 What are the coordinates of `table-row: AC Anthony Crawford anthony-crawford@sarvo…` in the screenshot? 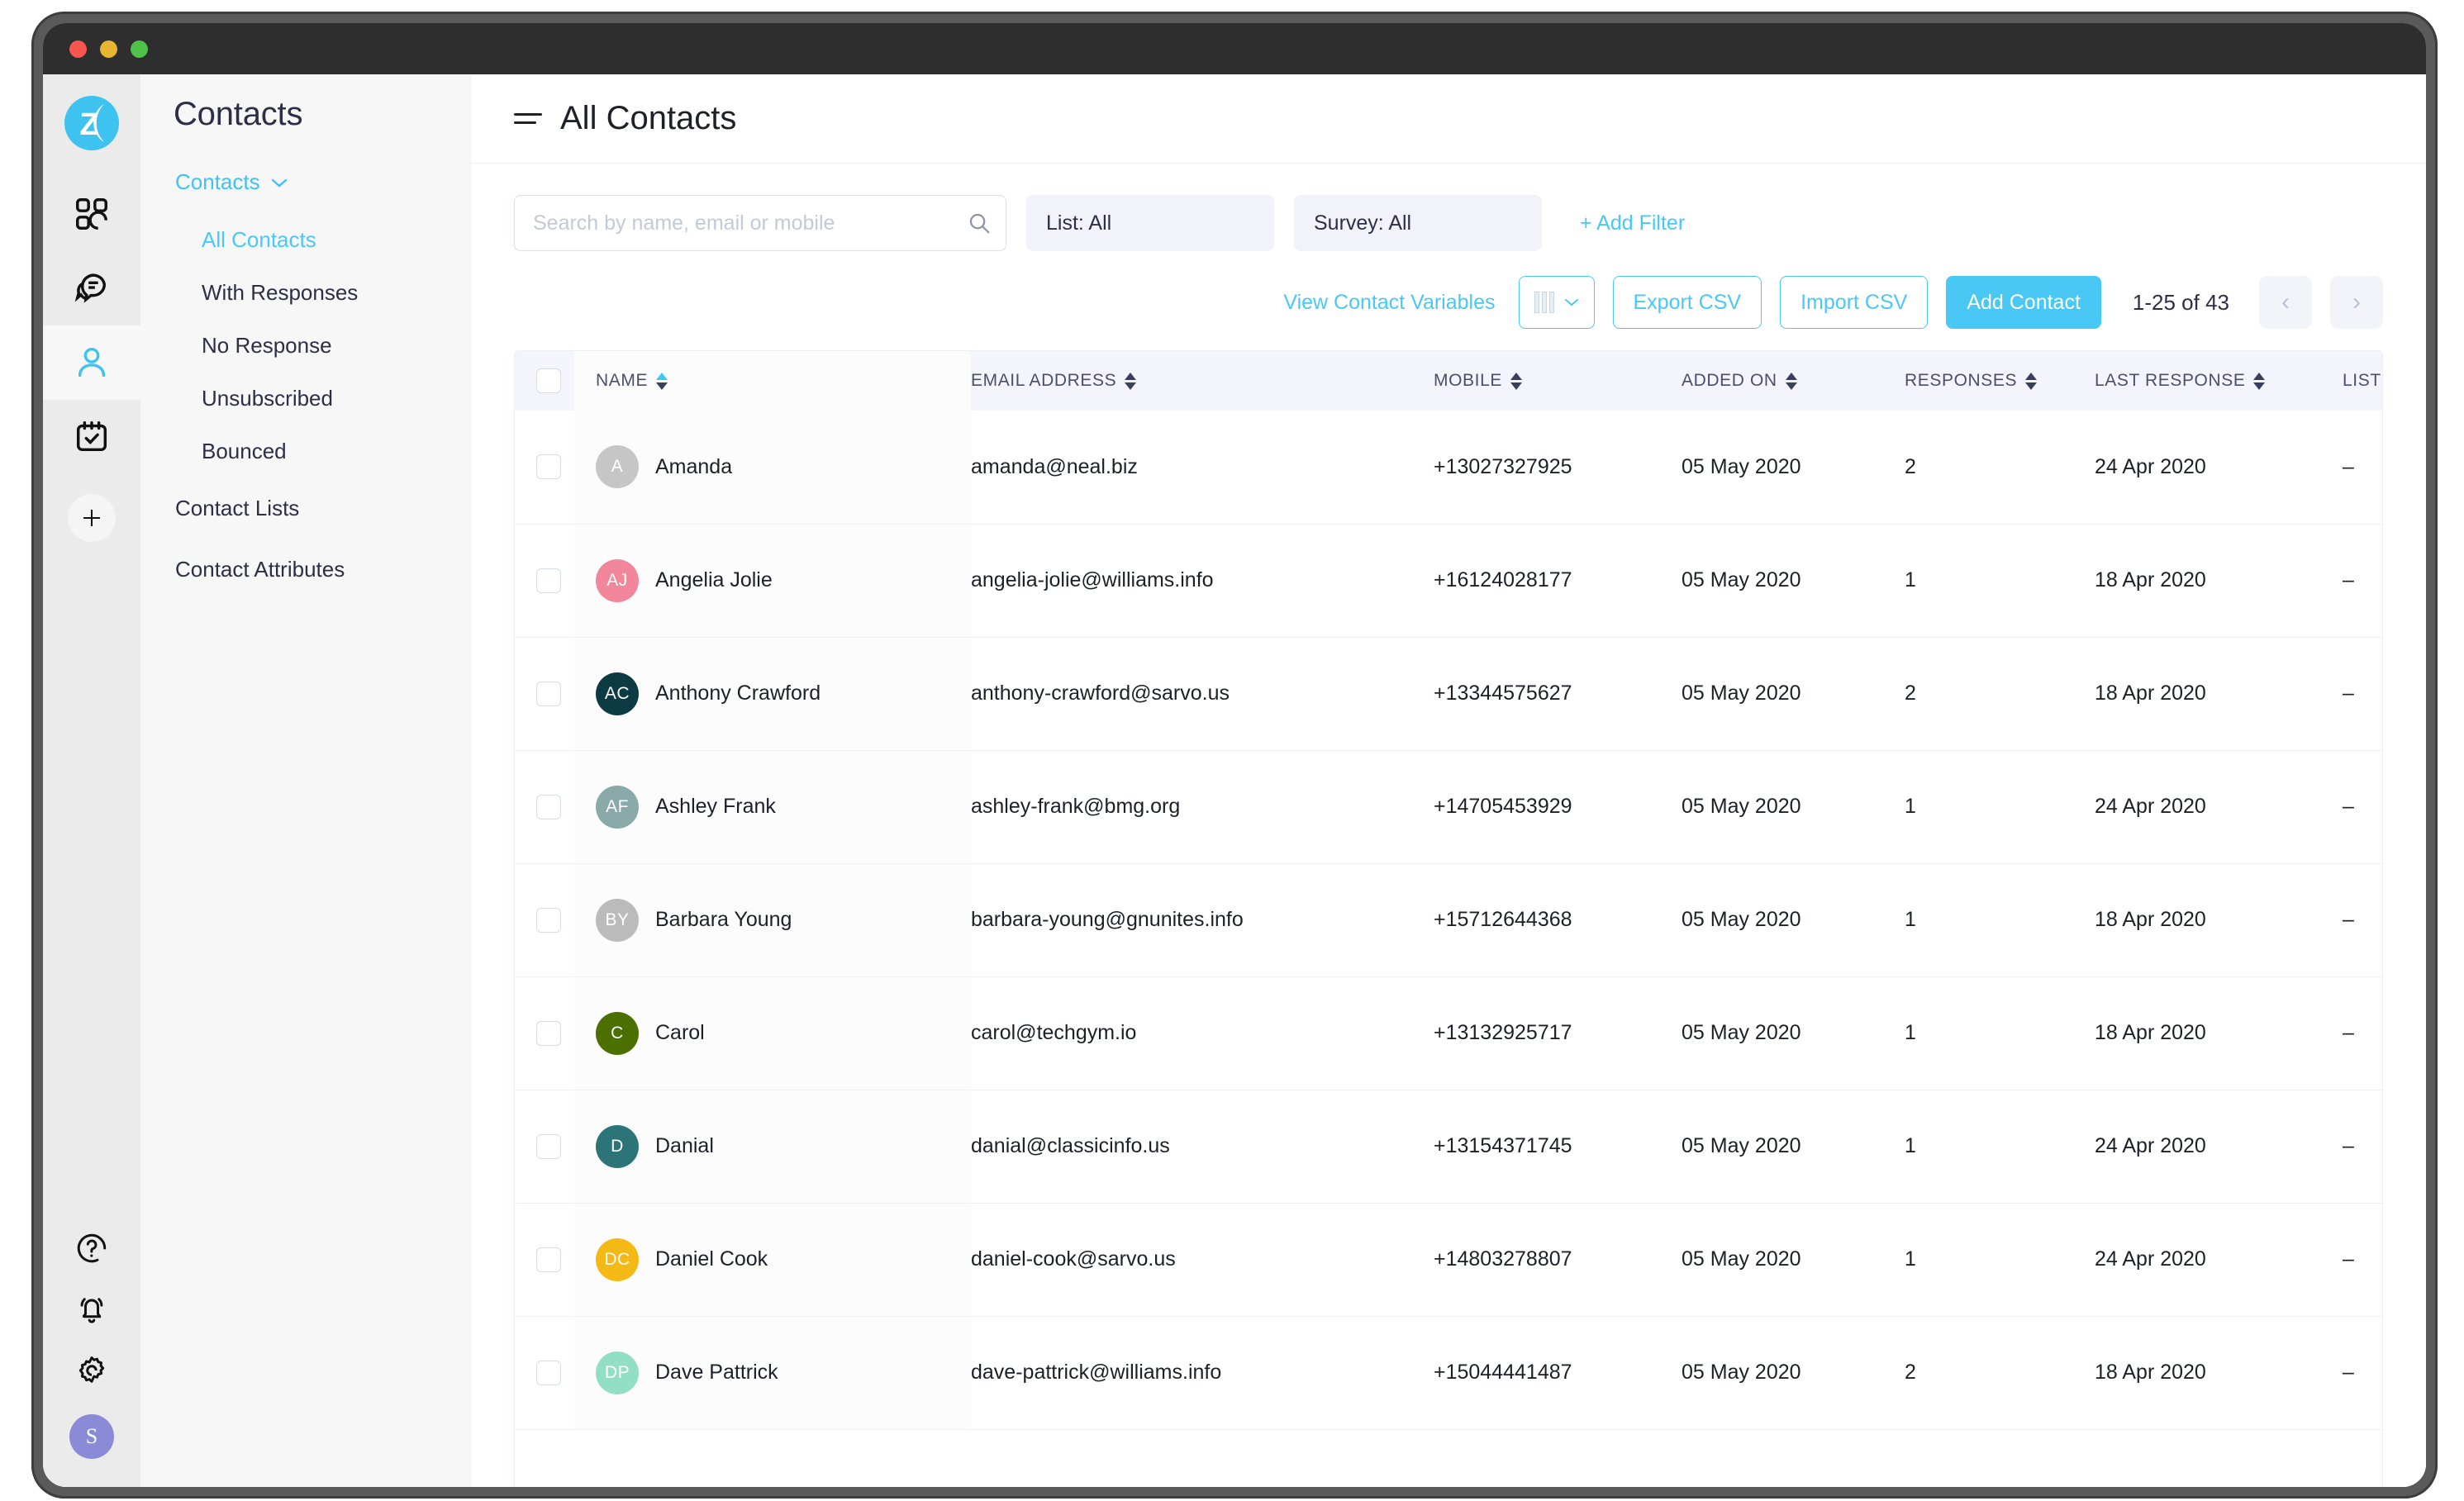 It's located at (1448, 693).